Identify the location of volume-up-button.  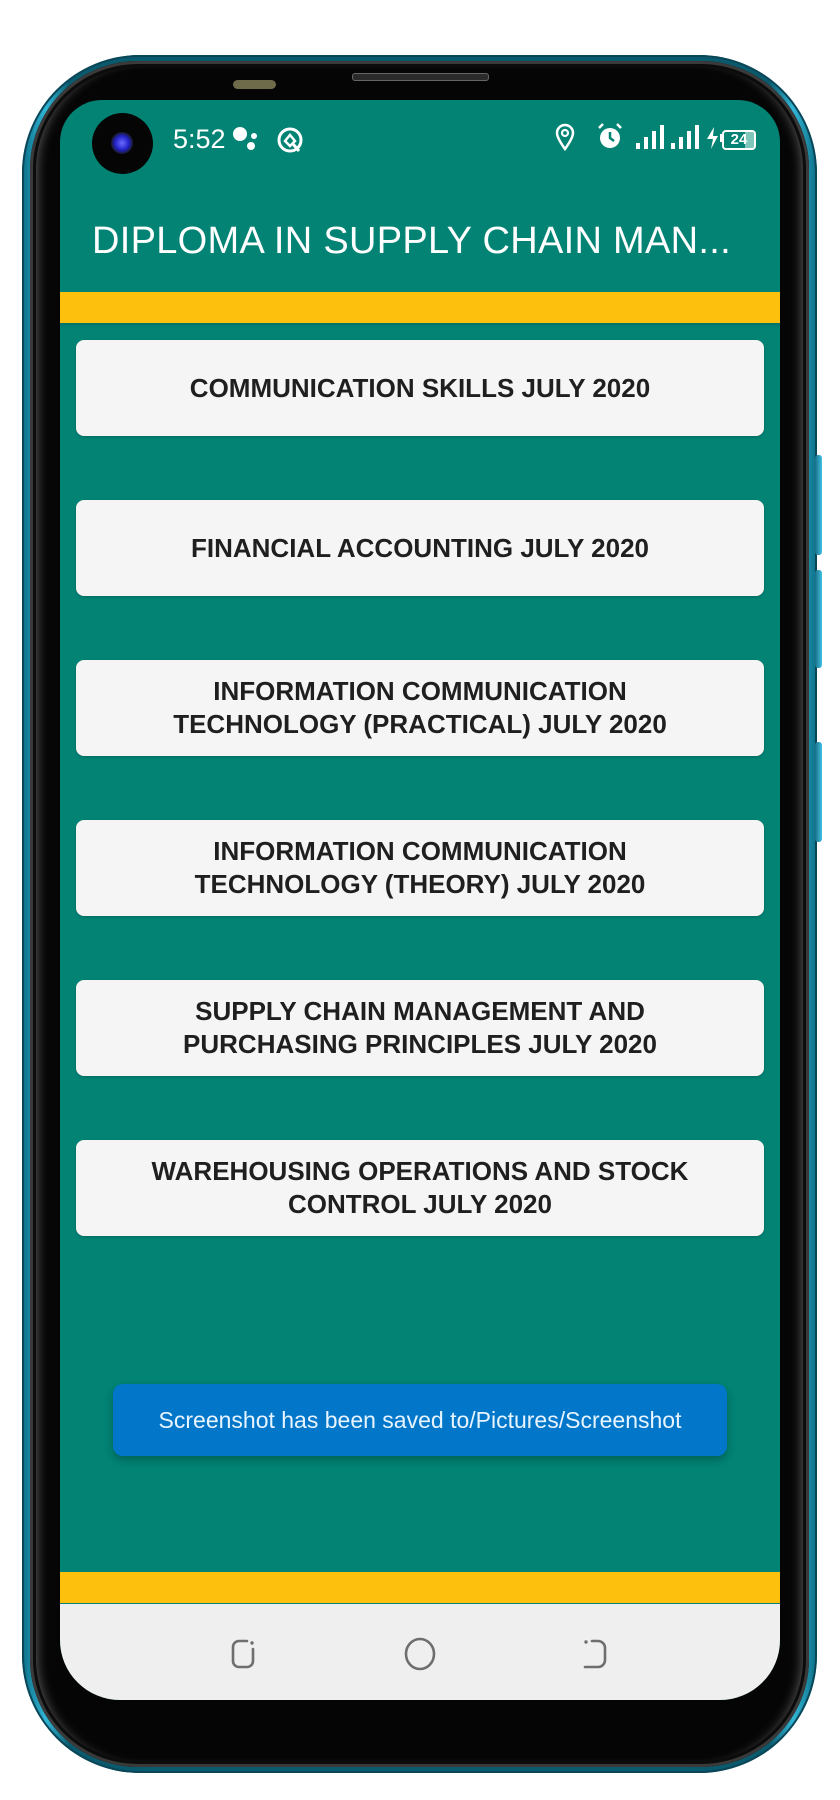
(818, 505).